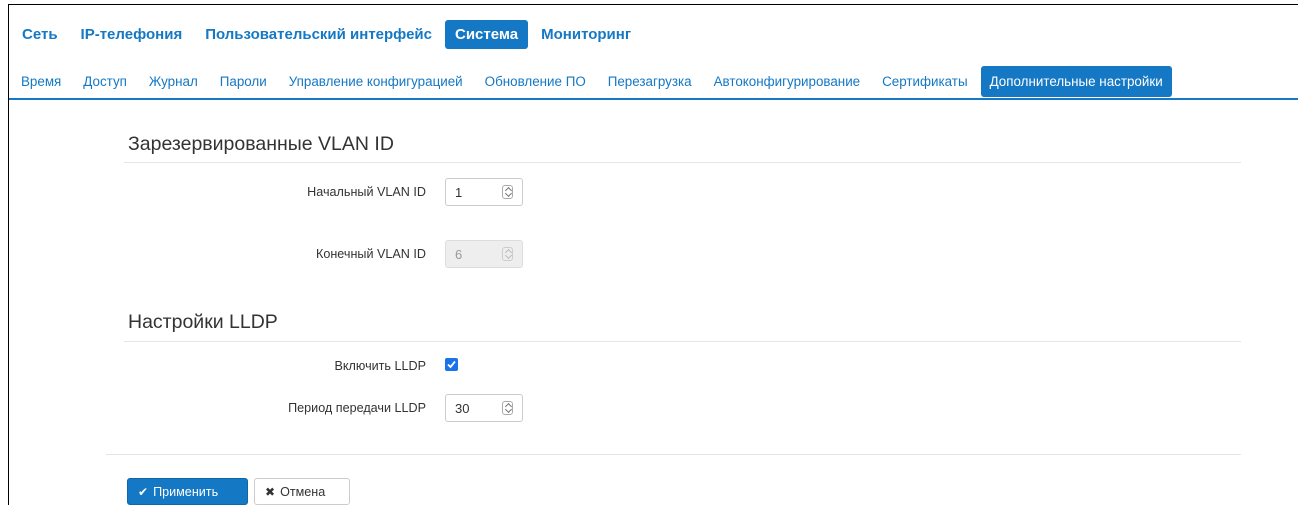  I want to click on start-vlan-label: Начальный VLAN ID, so click(366, 192).